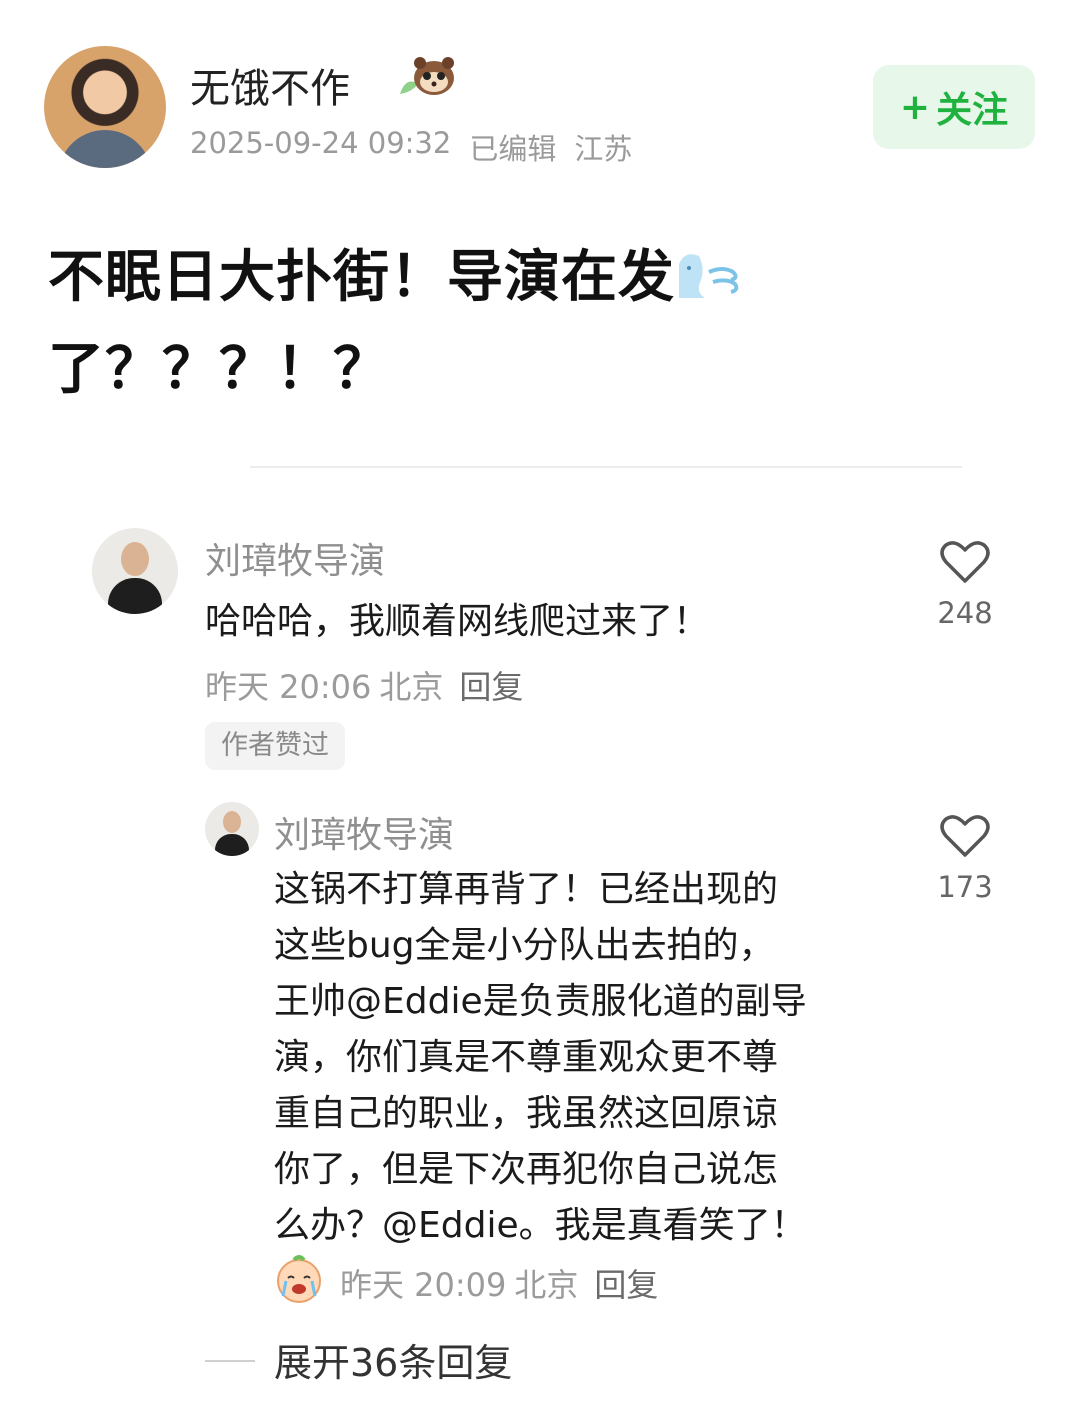 This screenshot has height=1405, width=1080. Describe the element at coordinates (448, 324) in the screenshot. I see `post-title: 不眠日大扑街！导演在发 了？？？！？` at that location.